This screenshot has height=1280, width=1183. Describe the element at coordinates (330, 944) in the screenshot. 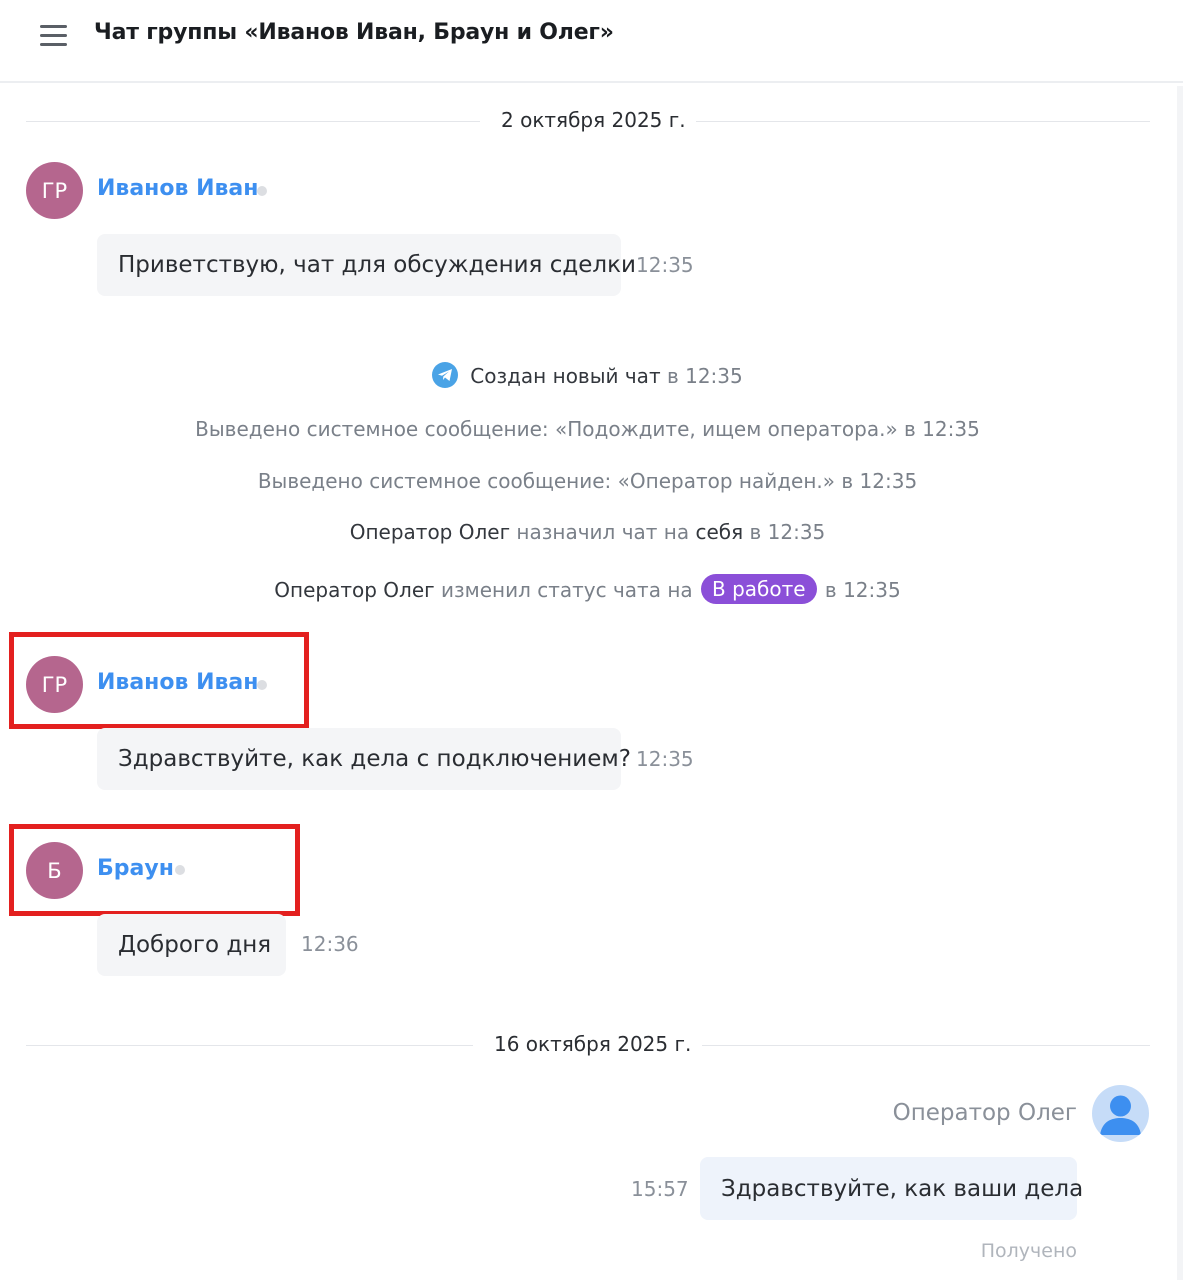

I see `message-time: 12:36` at that location.